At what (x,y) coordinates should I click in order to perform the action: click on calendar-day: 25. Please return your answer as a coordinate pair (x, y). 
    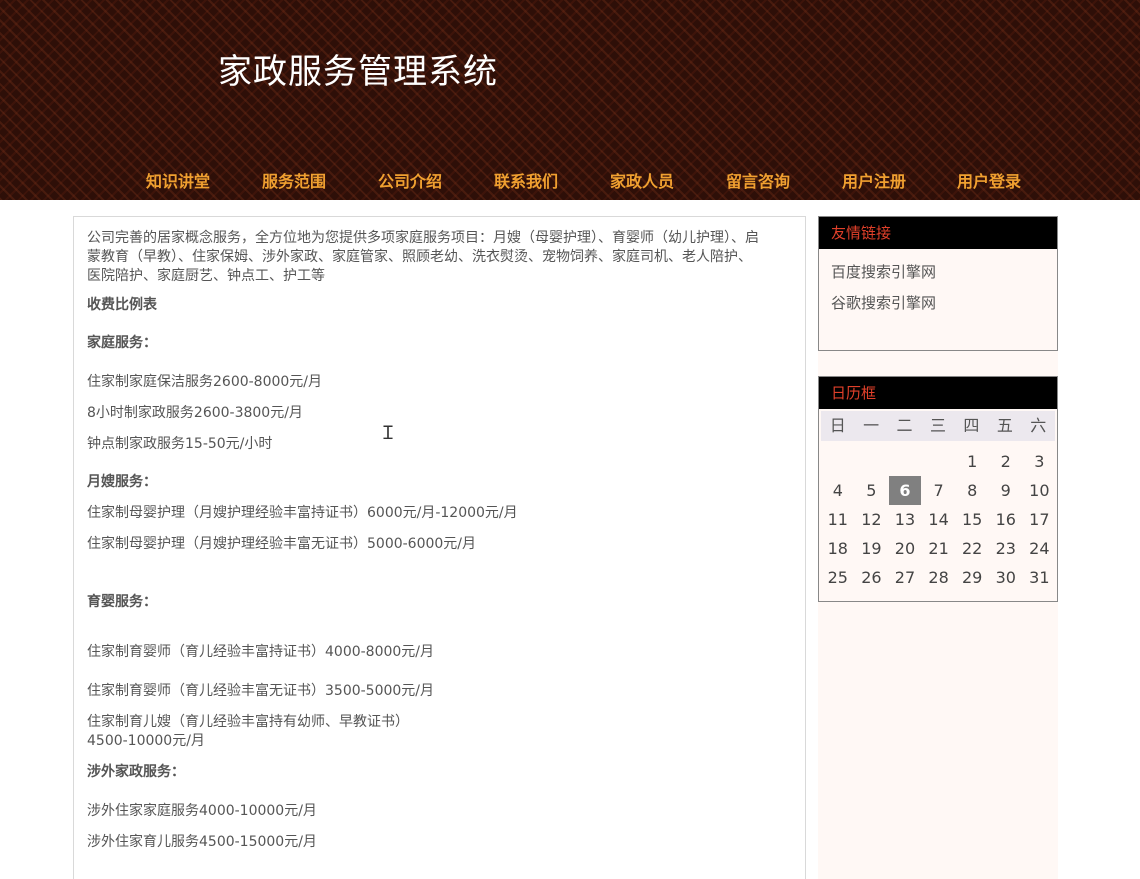
    Looking at the image, I should click on (838, 577).